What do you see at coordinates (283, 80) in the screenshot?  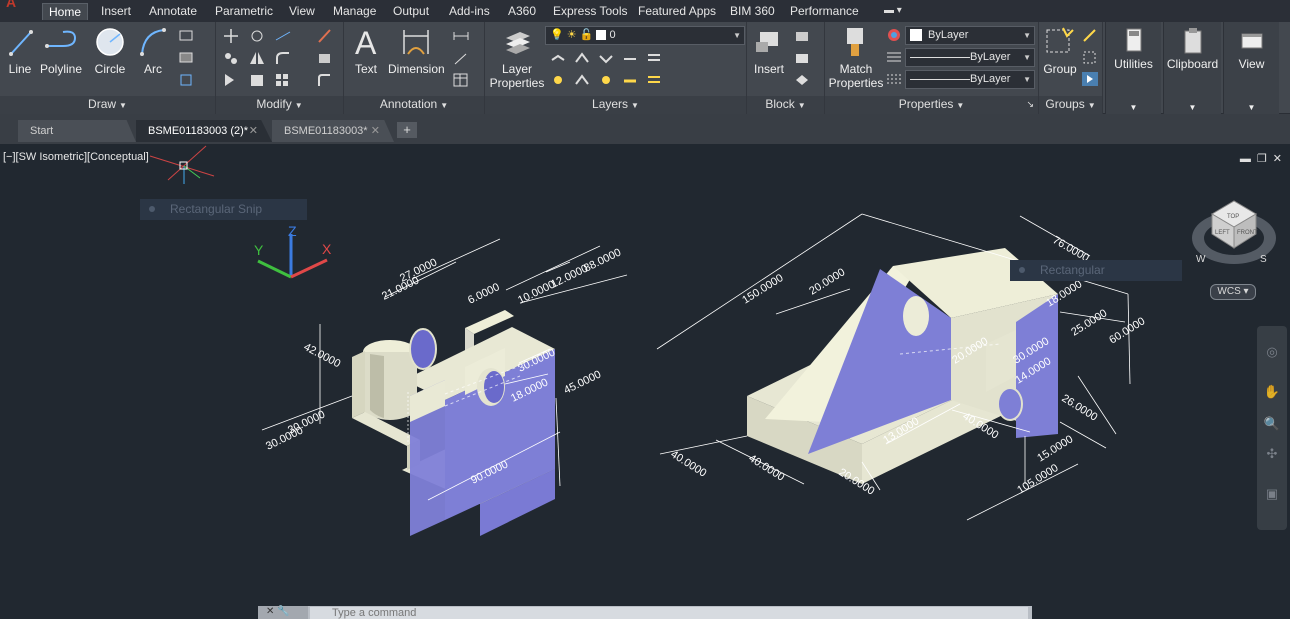 I see `array-icon` at bounding box center [283, 80].